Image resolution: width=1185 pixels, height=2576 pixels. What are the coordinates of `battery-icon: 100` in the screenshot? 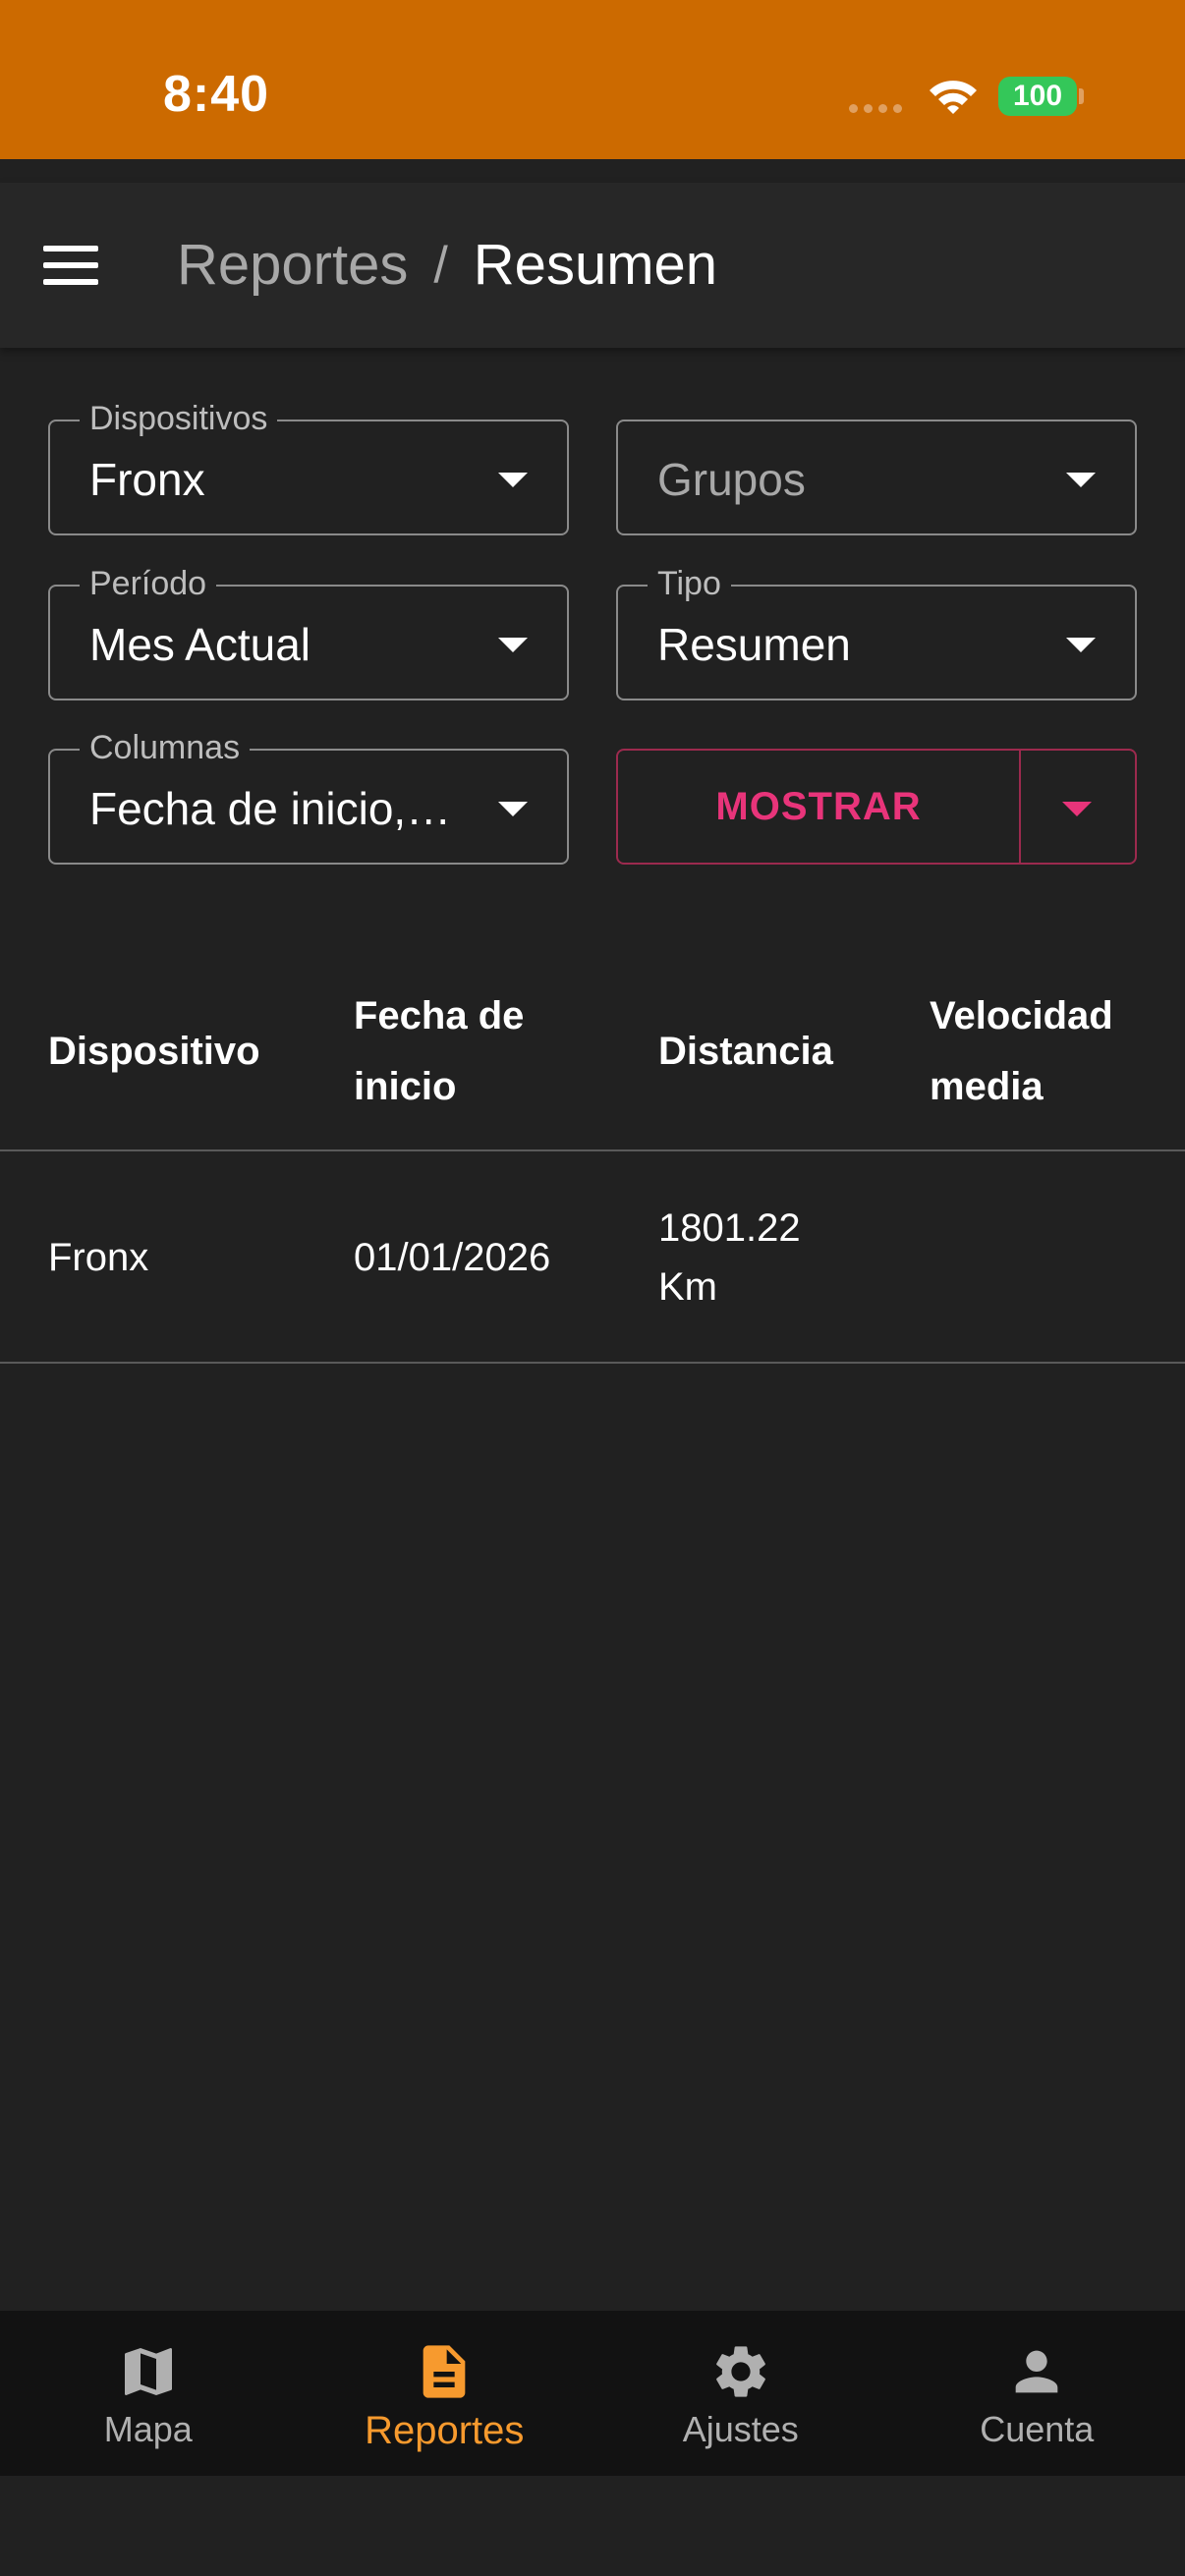 It's located at (1038, 96).